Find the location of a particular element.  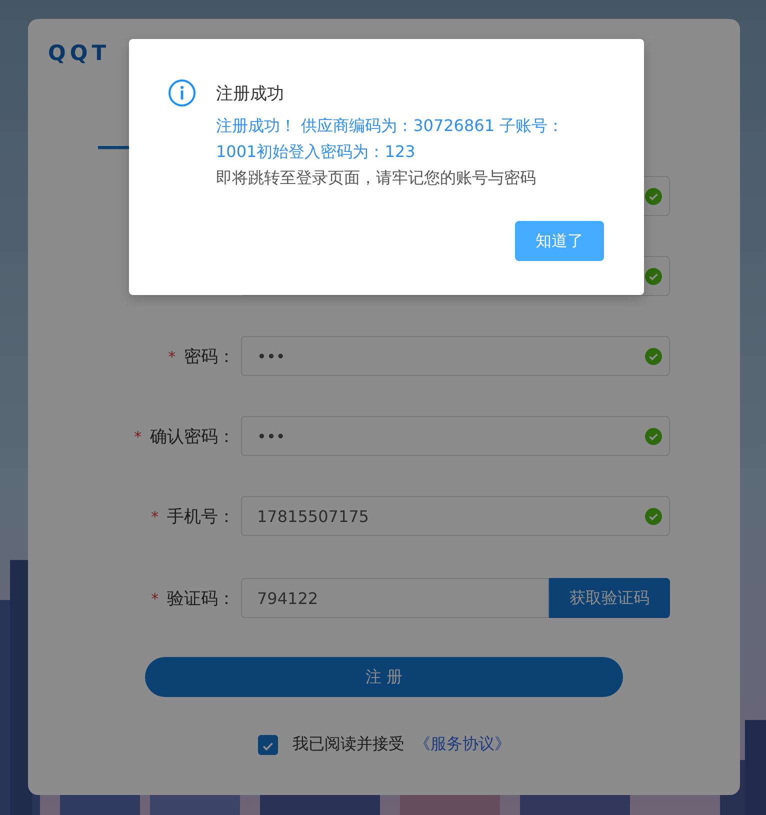

dialog-title: 注册成功 is located at coordinates (250, 93).